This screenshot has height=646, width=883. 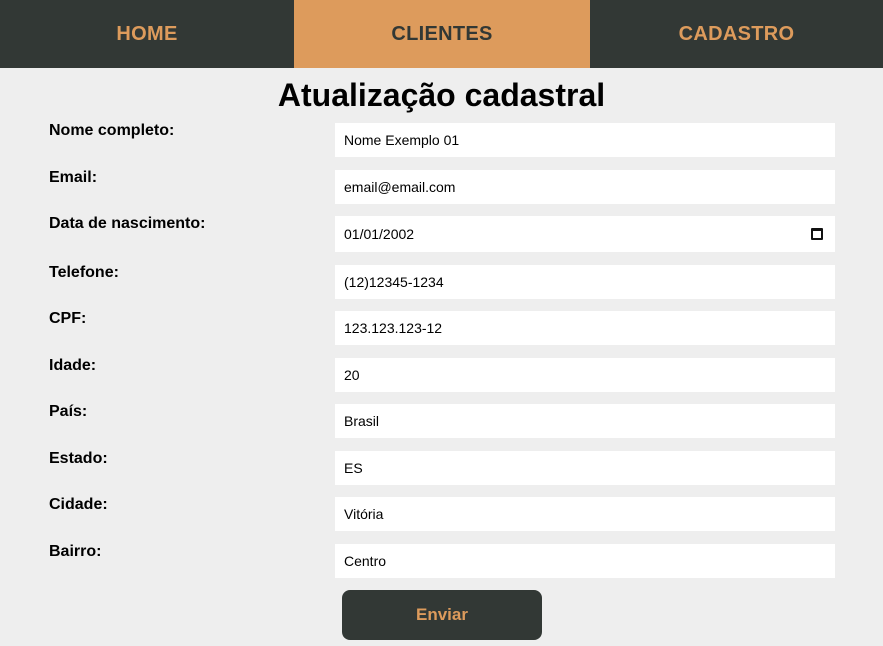 I want to click on nav-cadastro: CADASTRO, so click(x=736, y=34).